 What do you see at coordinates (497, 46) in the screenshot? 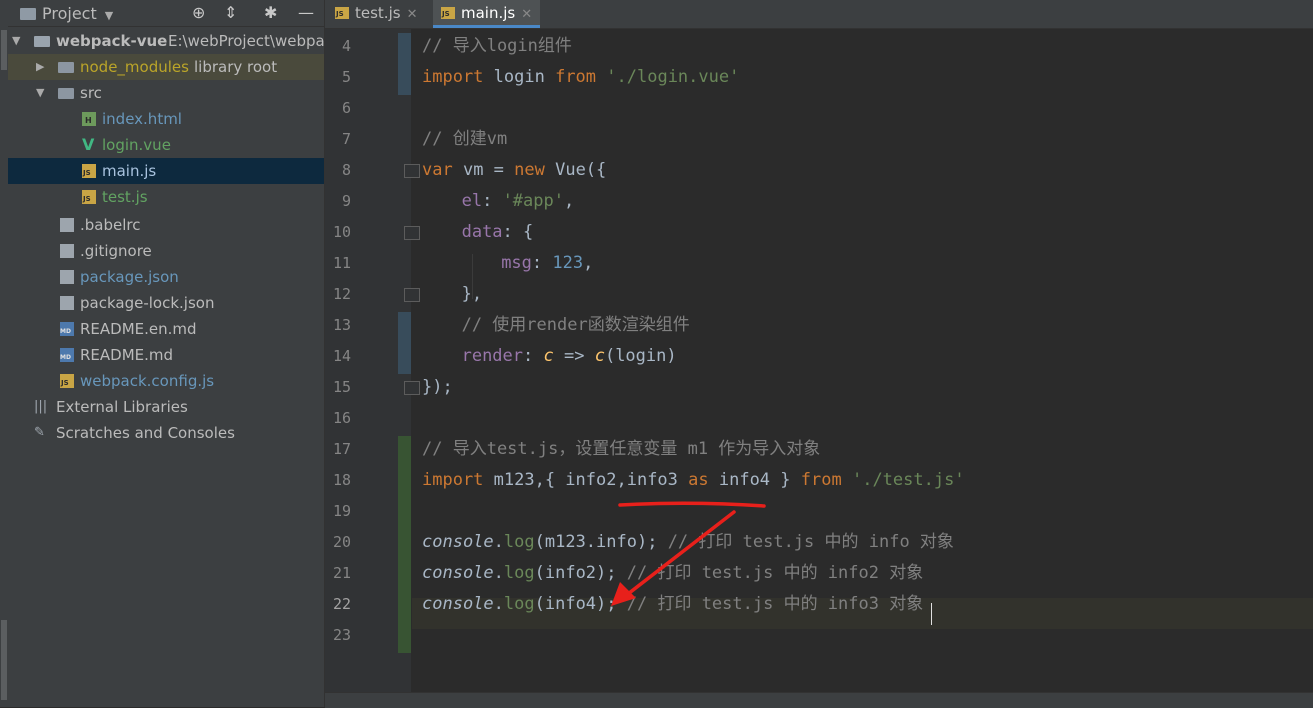
I see `code-token: // 导入login组件` at bounding box center [497, 46].